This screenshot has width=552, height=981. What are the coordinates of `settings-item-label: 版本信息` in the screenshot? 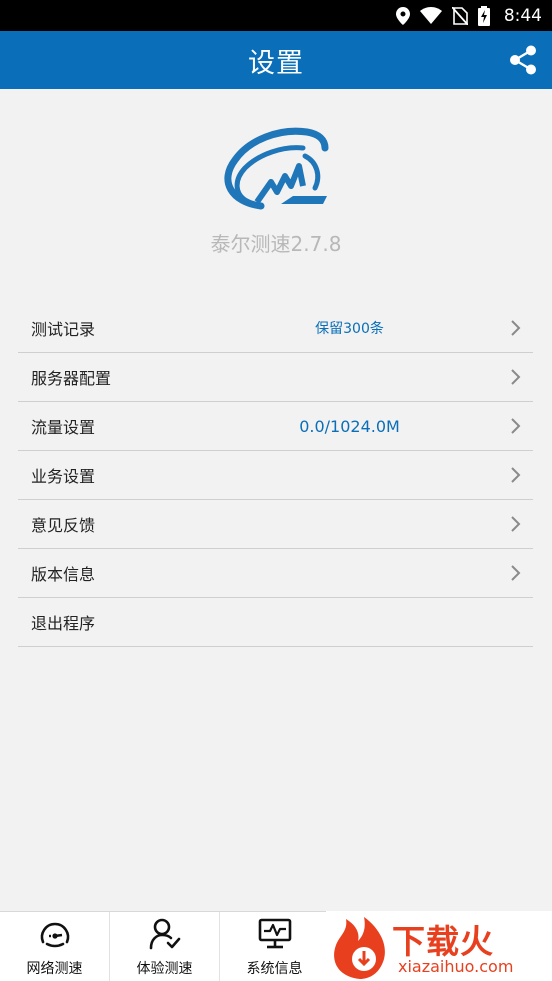 It's located at (63, 574).